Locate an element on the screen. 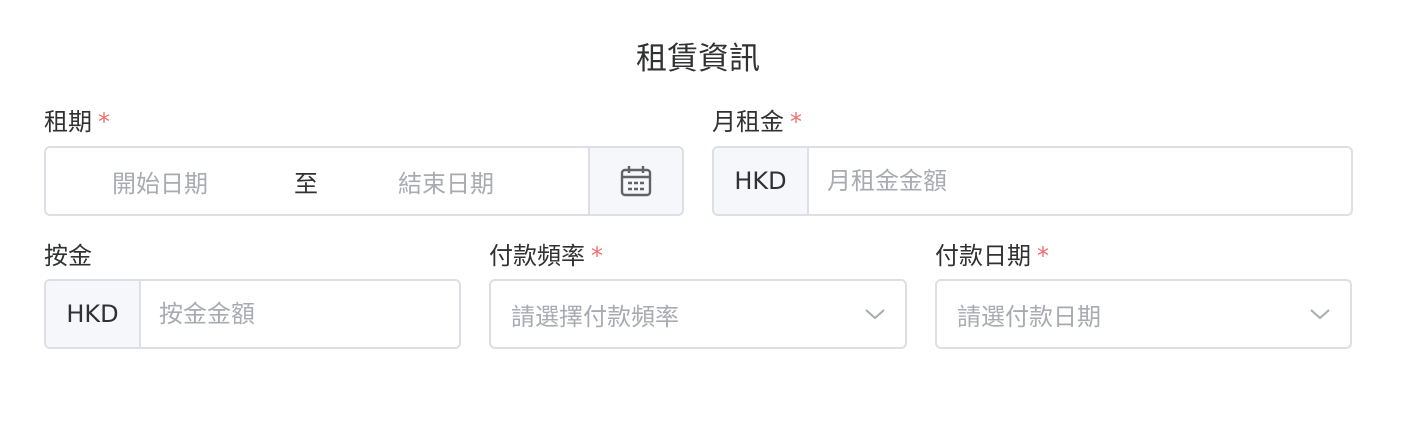  monthly-rent-label-text: 月租金 is located at coordinates (748, 122).